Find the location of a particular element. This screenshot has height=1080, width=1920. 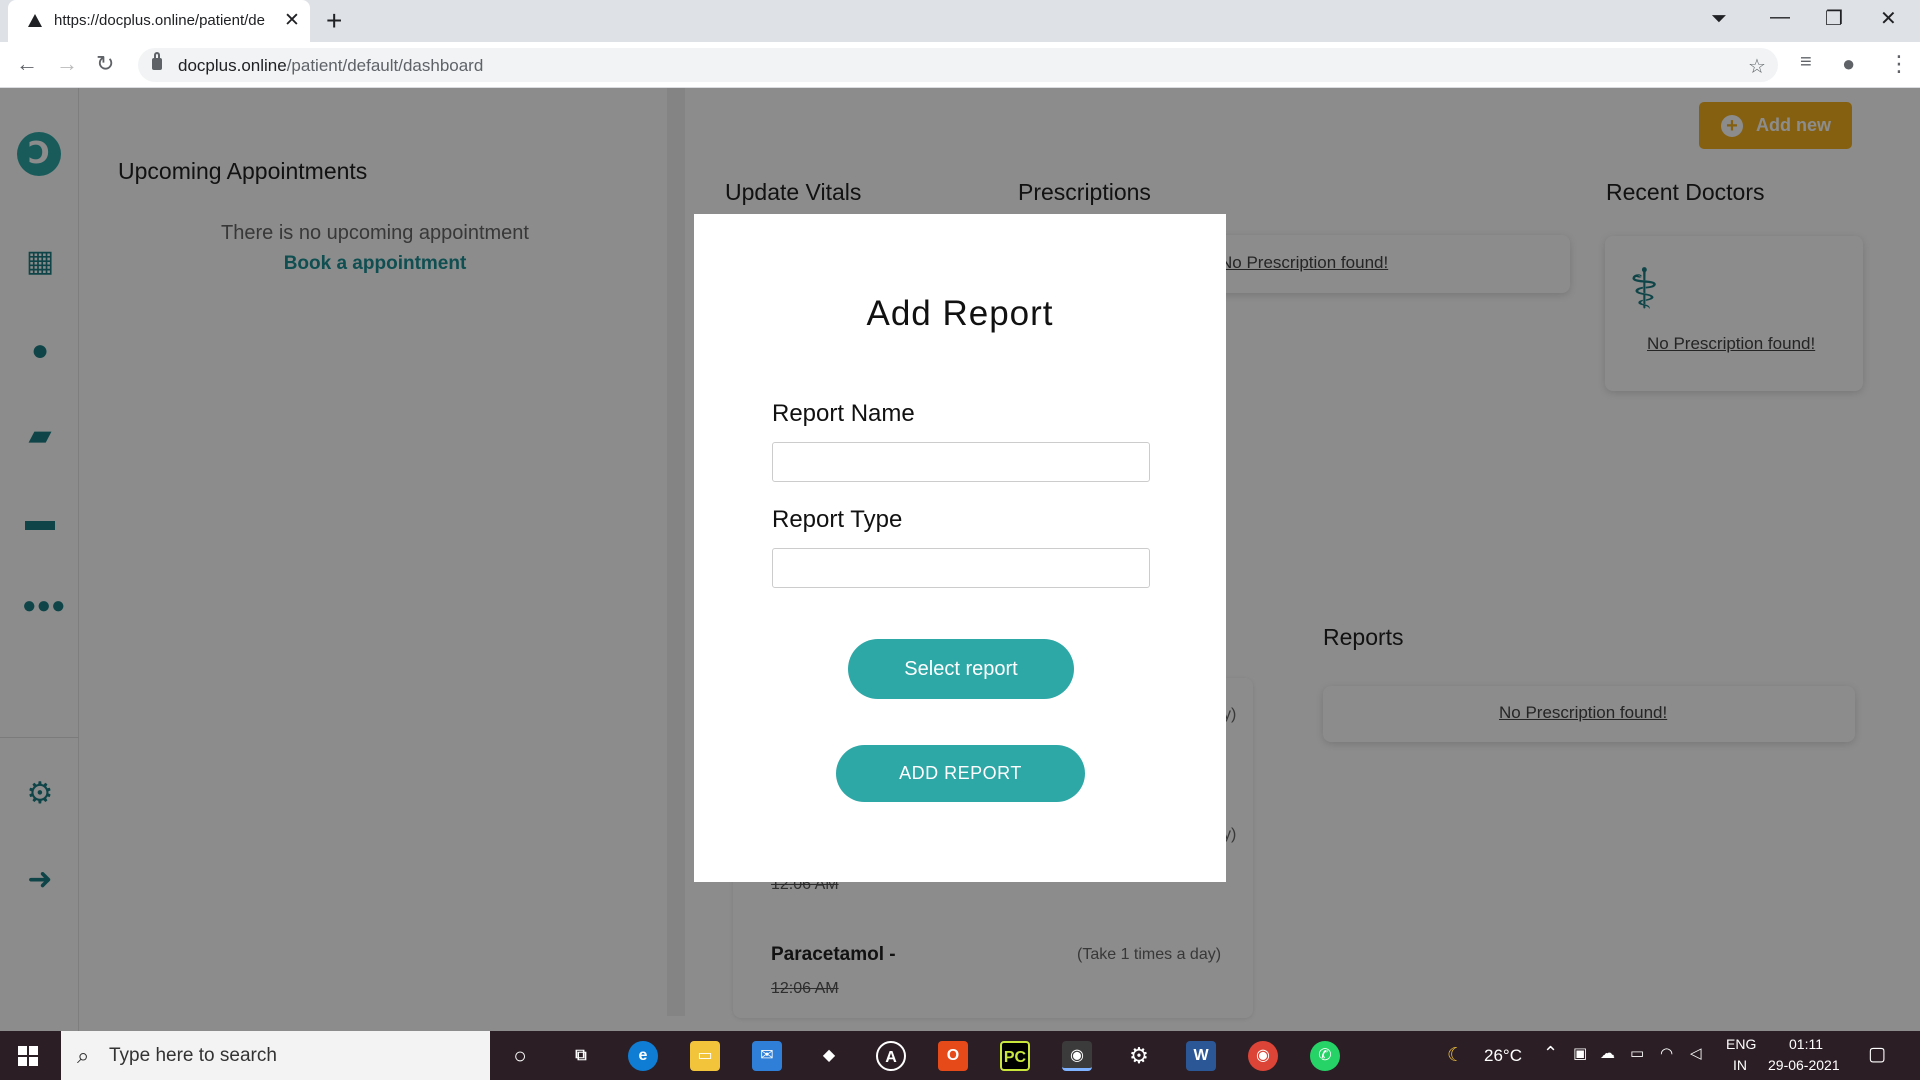

app-icon: A is located at coordinates (891, 1056).